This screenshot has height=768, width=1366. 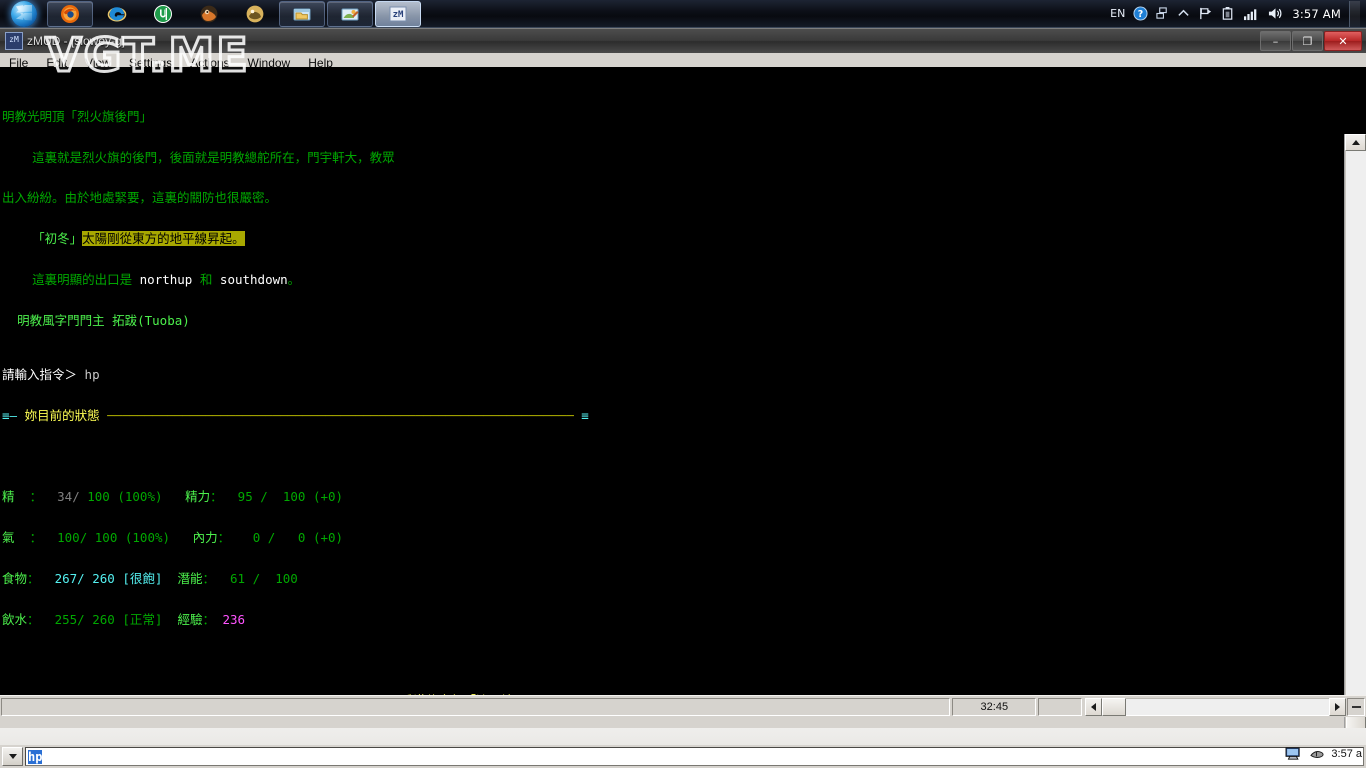 I want to click on taskbar-item-browser, so click(x=209, y=14).